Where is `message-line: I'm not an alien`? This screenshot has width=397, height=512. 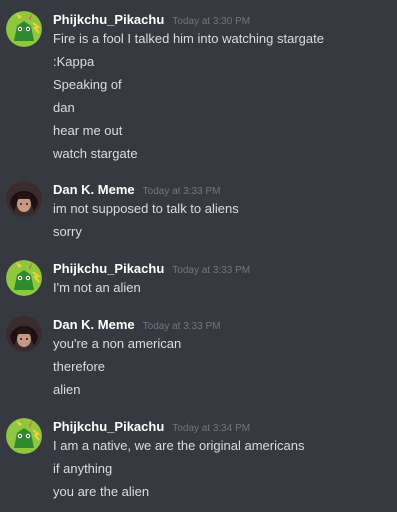
message-line: I'm not an alien is located at coordinates (97, 287).